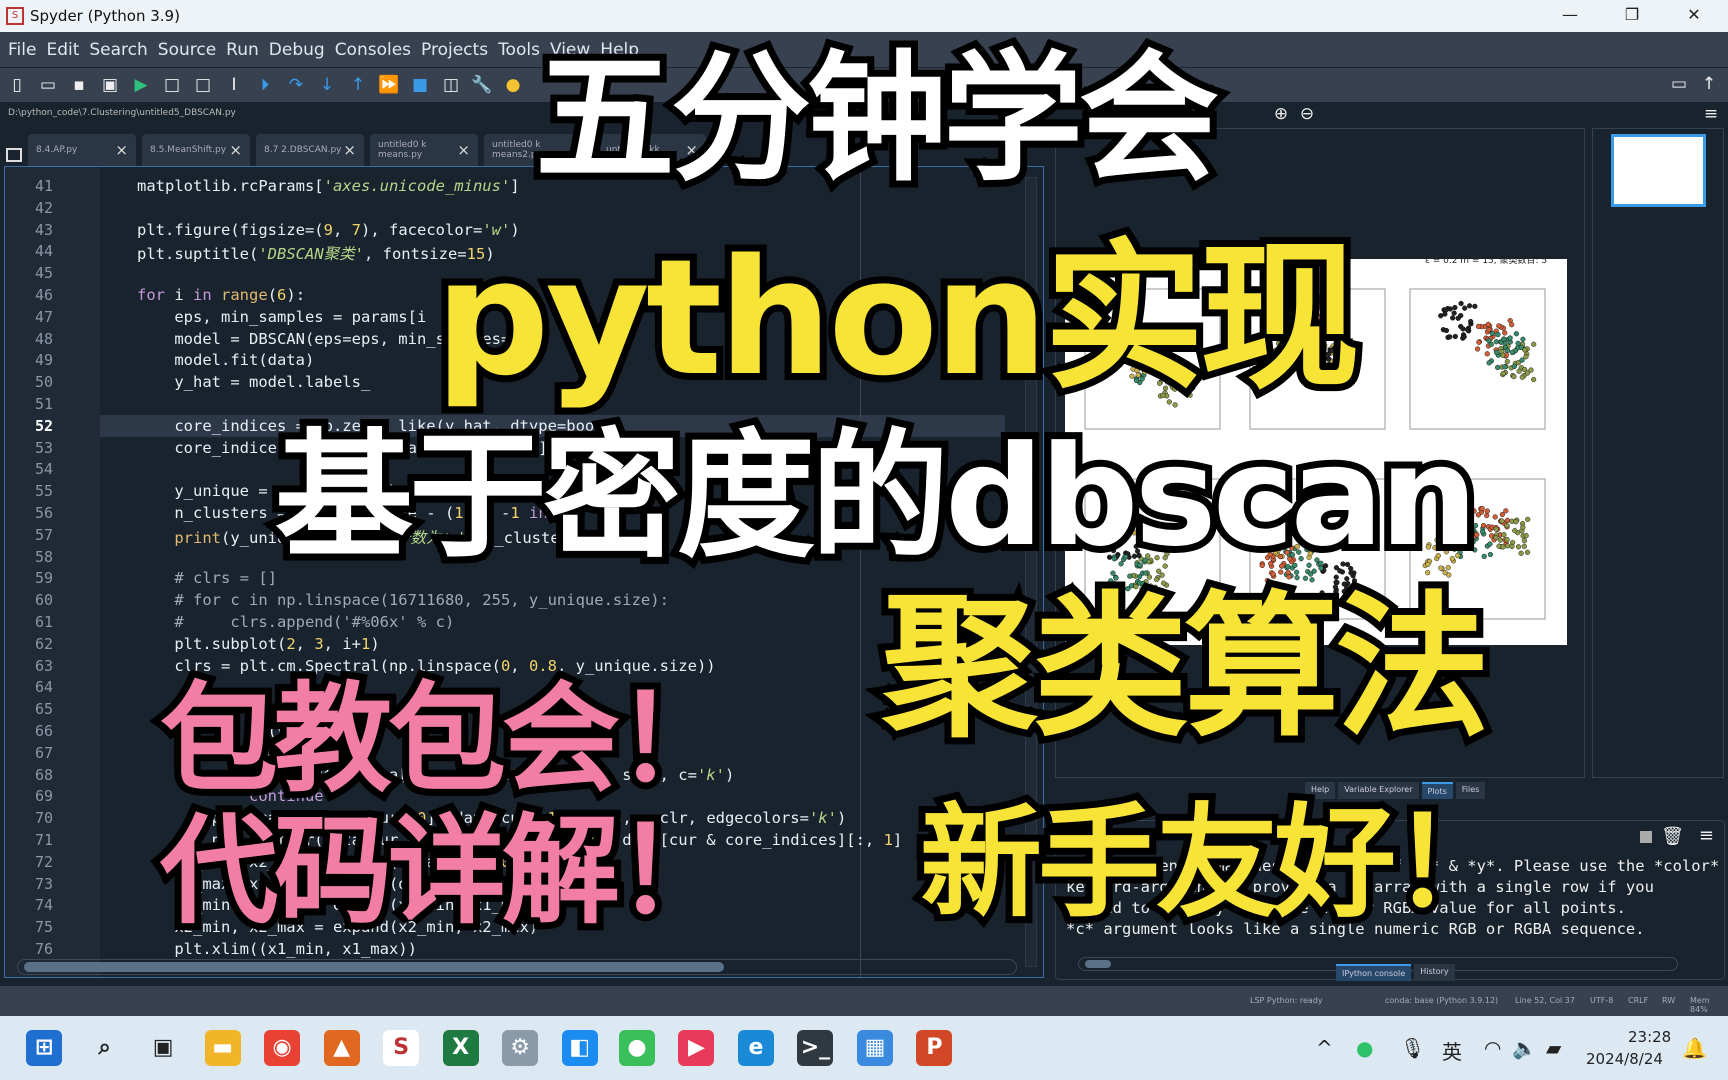 The image size is (1728, 1080). Describe the element at coordinates (282, 1048) in the screenshot. I see `taskbar-chrome-icon: ◉` at that location.